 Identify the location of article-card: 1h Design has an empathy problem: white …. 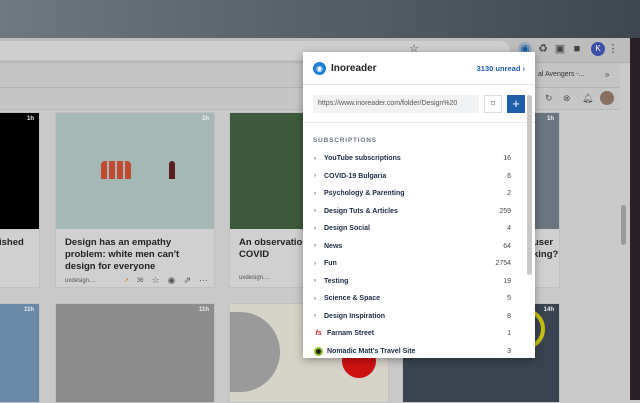
(135, 200).